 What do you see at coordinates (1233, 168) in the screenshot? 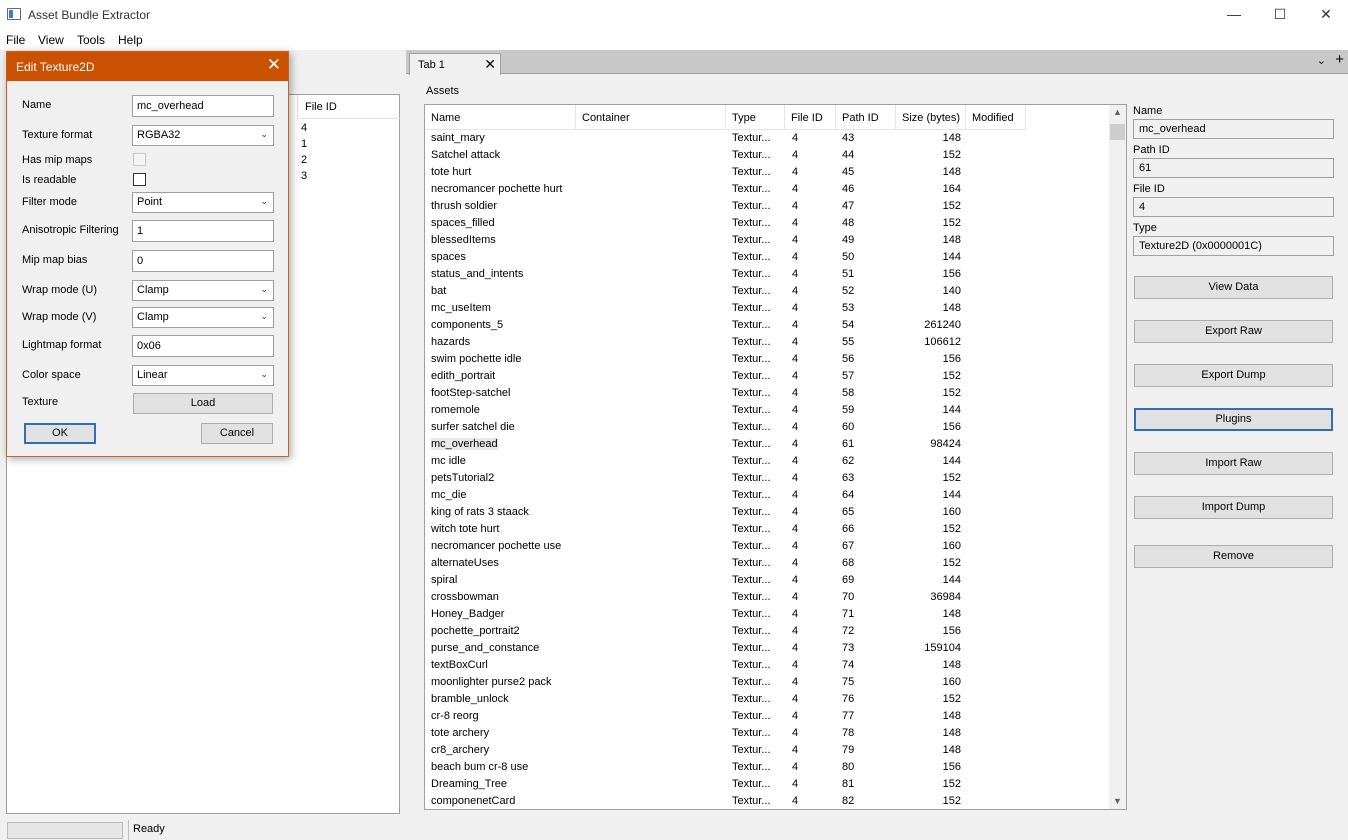
I see `info-path-id-field: 61` at bounding box center [1233, 168].